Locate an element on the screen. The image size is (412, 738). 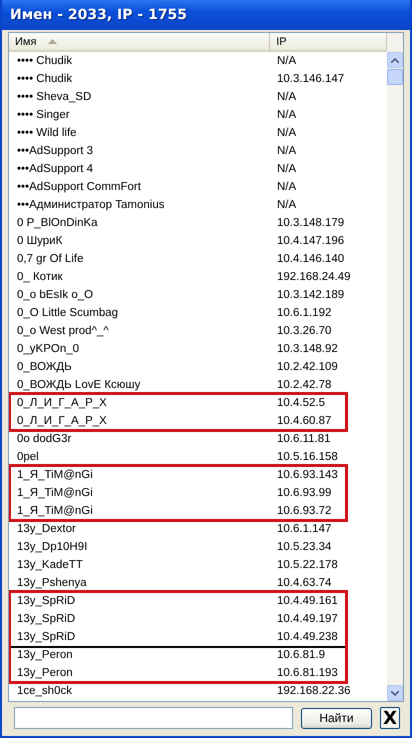
name-cell-text: 0o dodG3r is located at coordinates (44, 439).